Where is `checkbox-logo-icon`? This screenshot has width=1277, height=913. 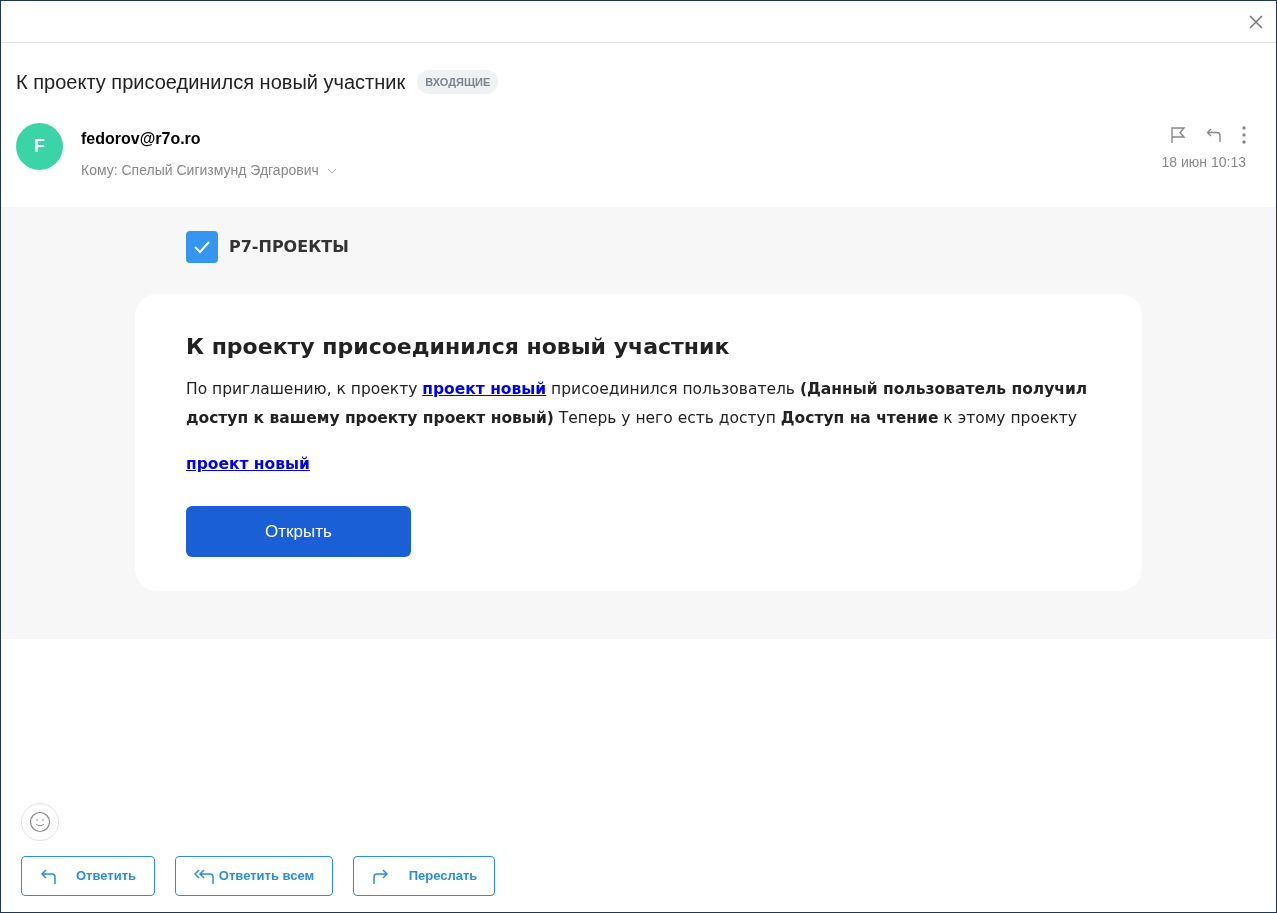 checkbox-logo-icon is located at coordinates (202, 247).